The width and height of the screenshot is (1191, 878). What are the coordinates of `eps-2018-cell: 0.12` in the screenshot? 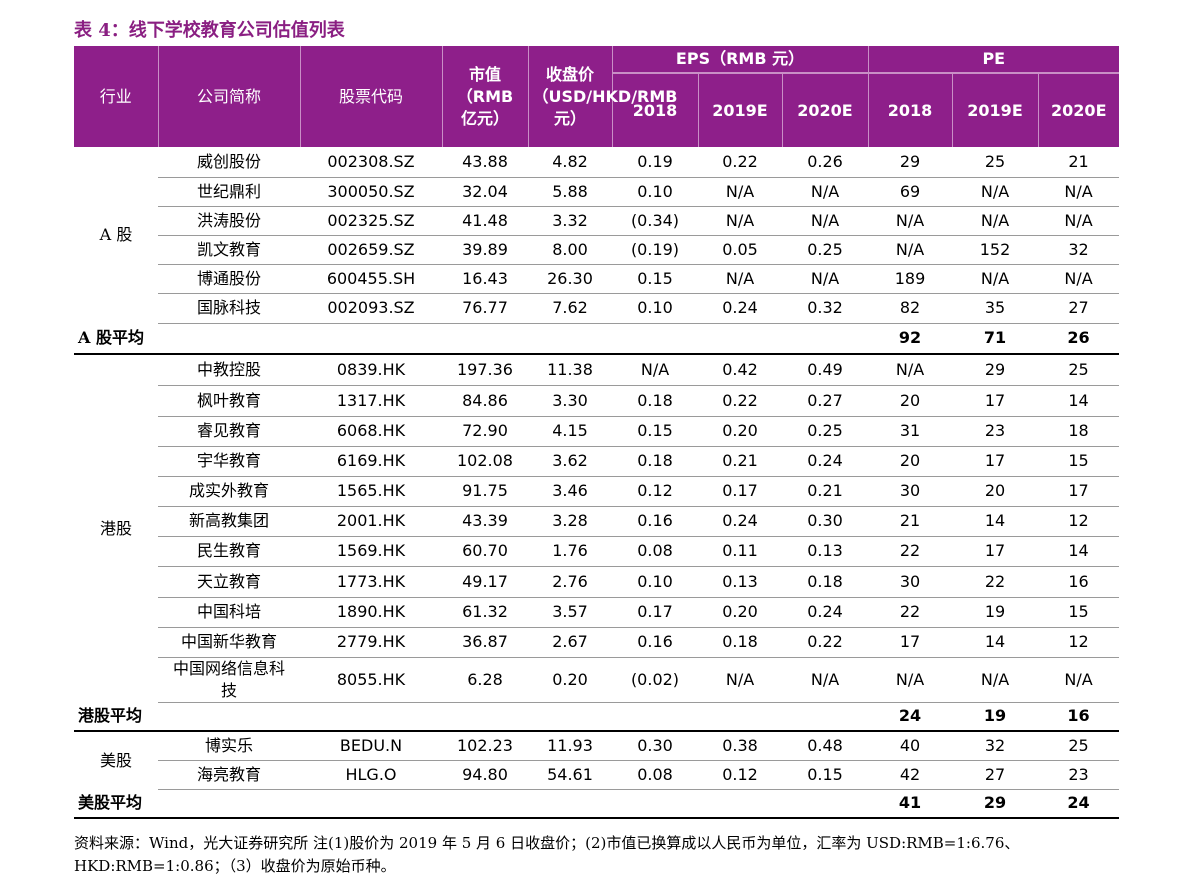 It's located at (655, 491).